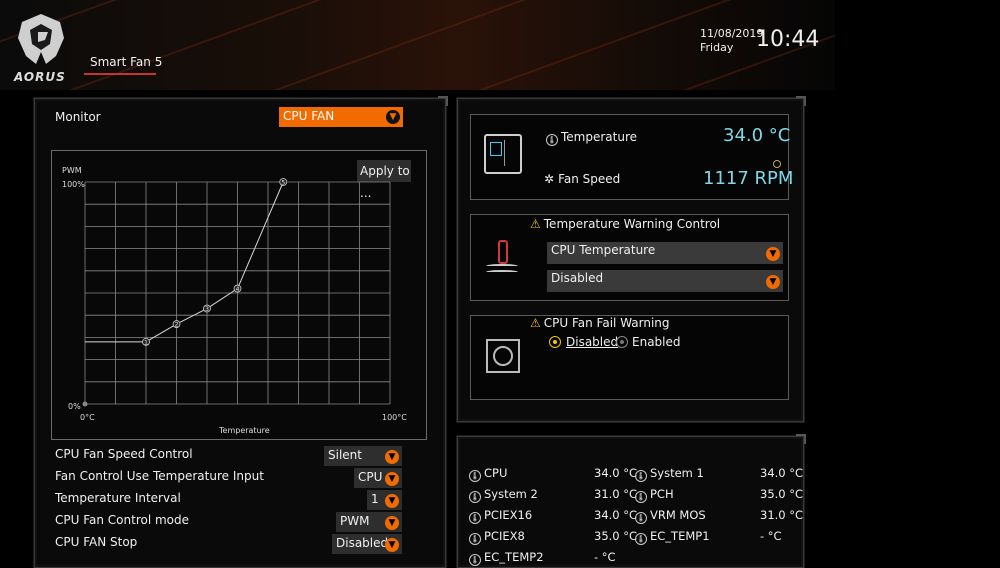 The width and height of the screenshot is (1000, 568). I want to click on curve-point-label: 1, so click(146, 342).